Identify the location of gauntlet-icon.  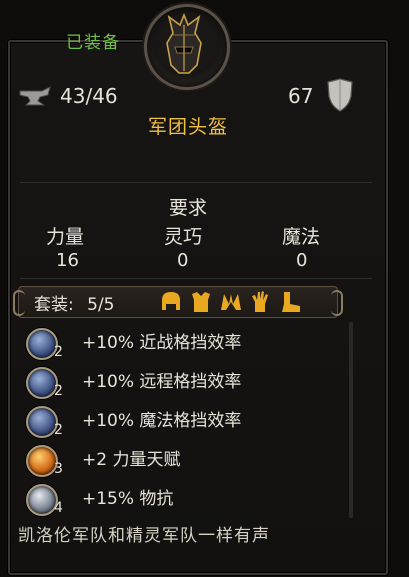
(260, 301).